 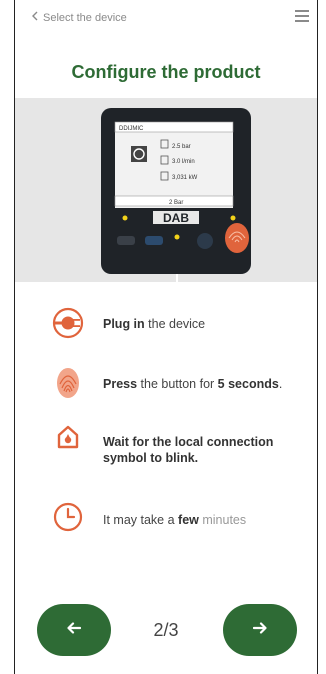 What do you see at coordinates (166, 630) in the screenshot?
I see `pager-nav: 2/3` at bounding box center [166, 630].